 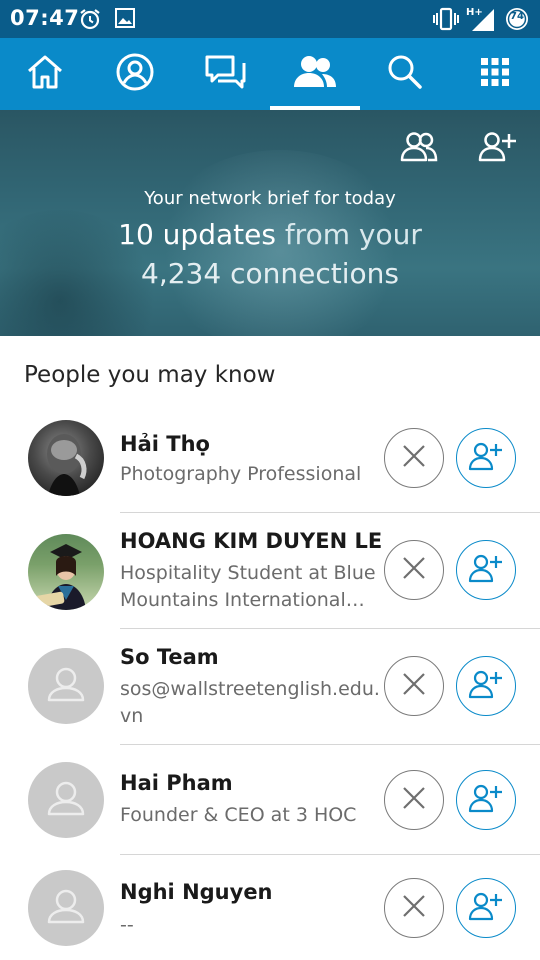 What do you see at coordinates (165, 444) in the screenshot?
I see `person-name: Hải Thọ` at bounding box center [165, 444].